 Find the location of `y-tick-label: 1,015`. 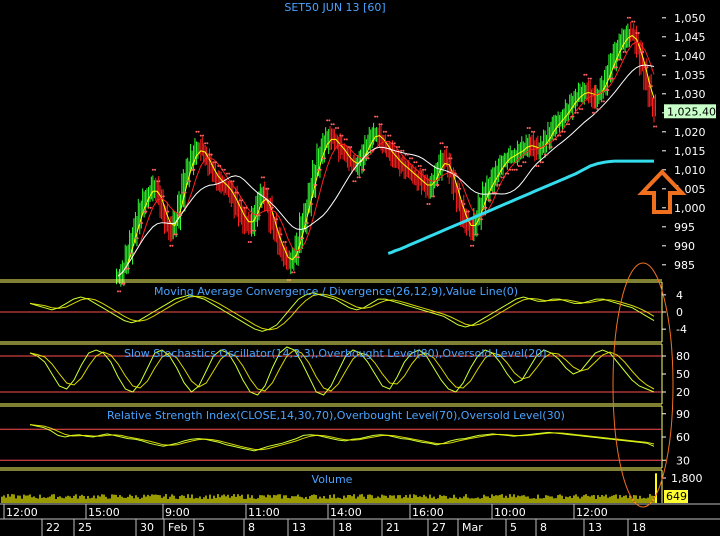

y-tick-label: 1,015 is located at coordinates (690, 151).